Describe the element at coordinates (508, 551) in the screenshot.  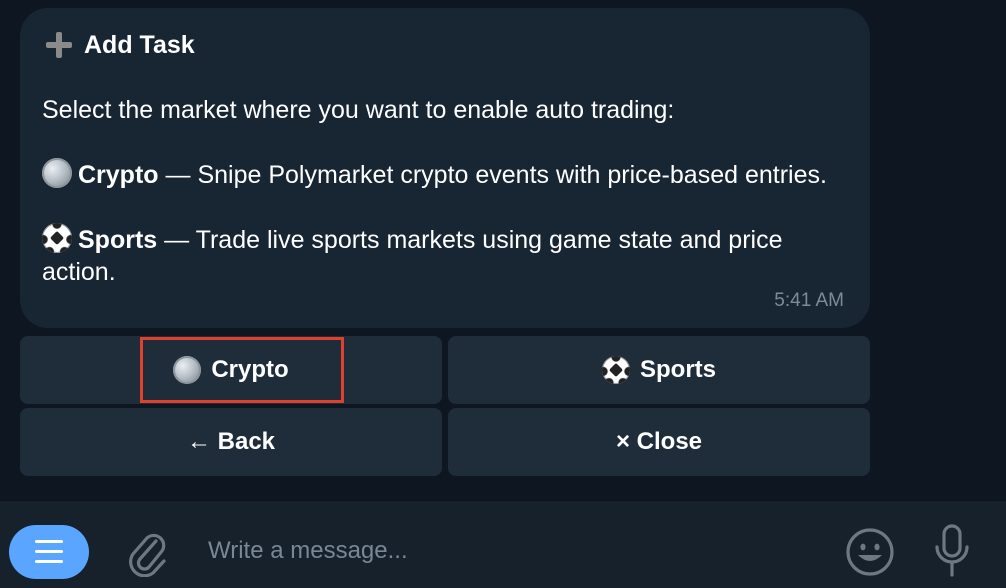
I see `message-input` at that location.